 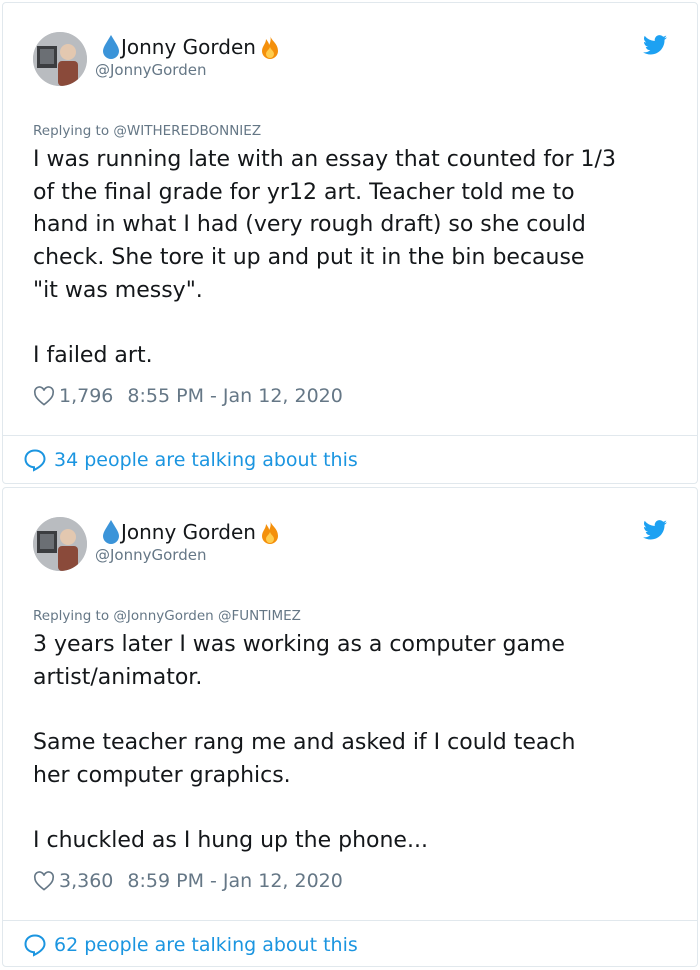 I want to click on timestamp: 8:59 PM - Jan 12, 2020, so click(x=234, y=881).